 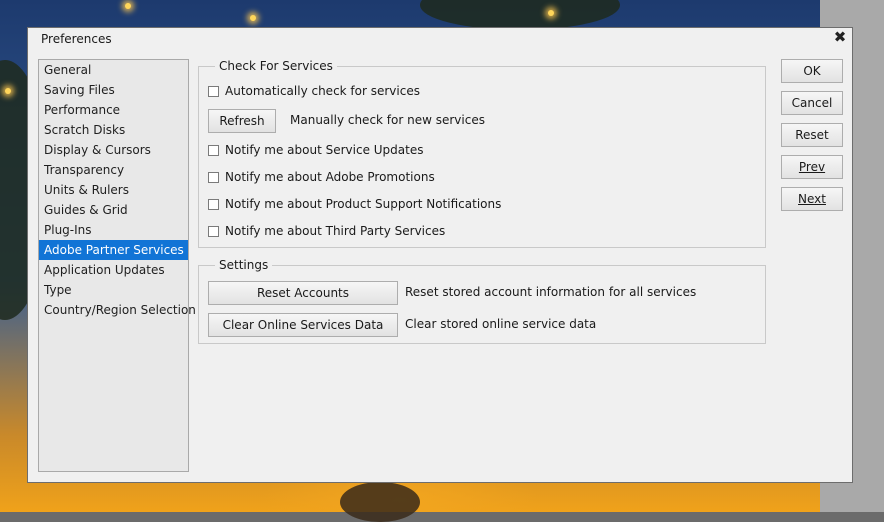 I want to click on auto-check-row: Automatically check for services, so click(x=314, y=91).